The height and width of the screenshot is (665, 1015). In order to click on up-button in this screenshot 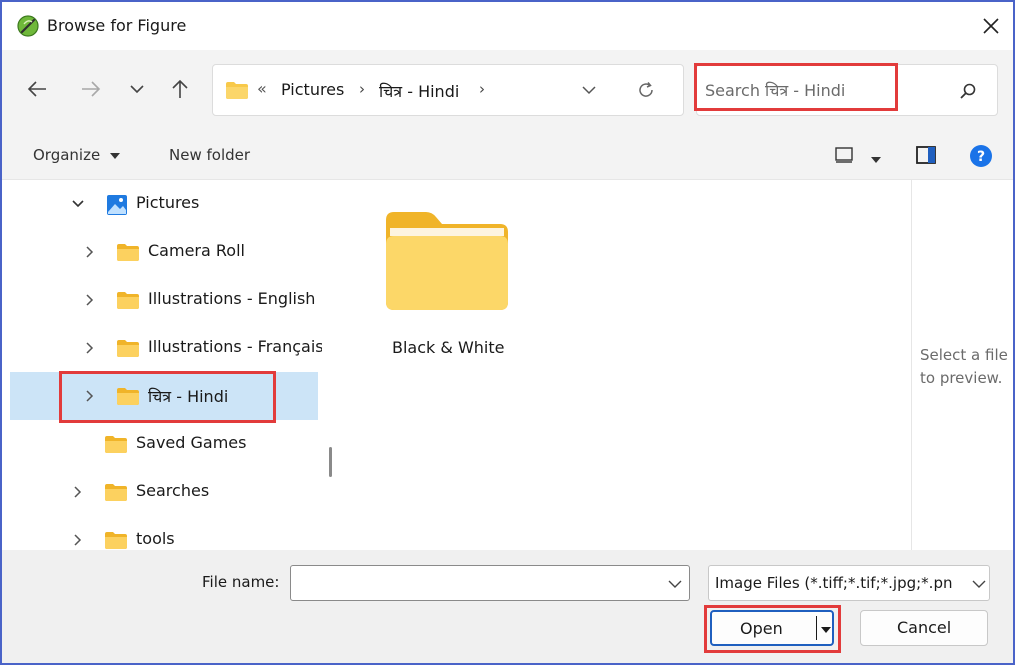, I will do `click(180, 89)`.